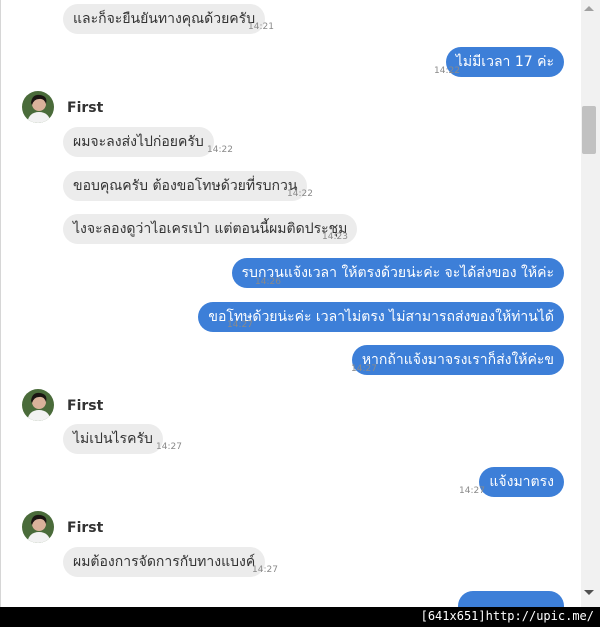  I want to click on footer-caption: [641x651]http://upic.me/, so click(507, 616).